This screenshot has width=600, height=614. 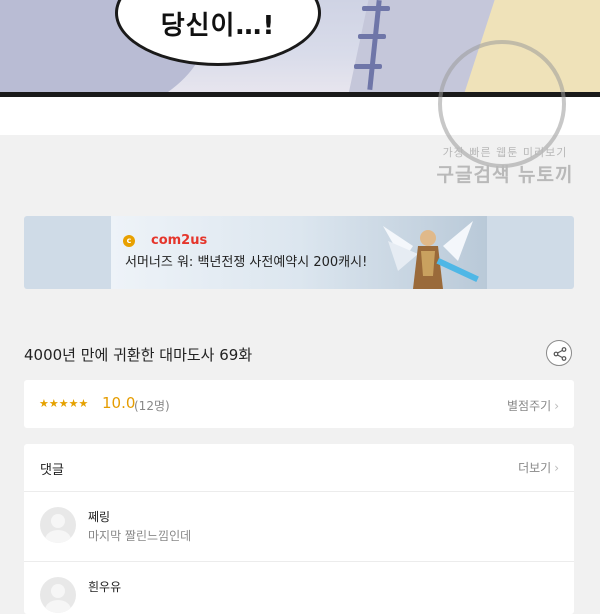 I want to click on ad-banner-image: c com2us 서머너즈 워: 백년전쟁 사전예약시 200캐시!, so click(x=299, y=252).